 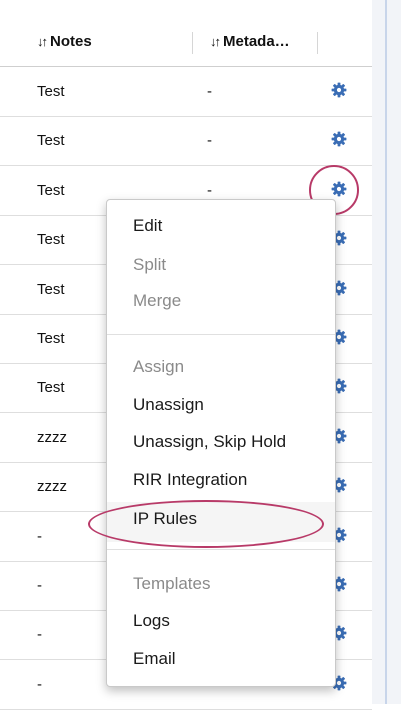 What do you see at coordinates (158, 367) in the screenshot?
I see `menu-item-assign: Assign` at bounding box center [158, 367].